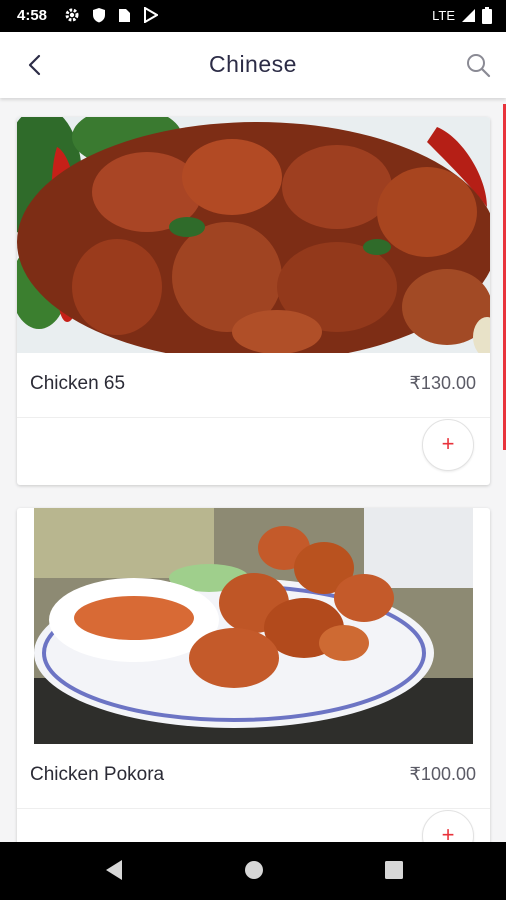 This screenshot has width=506, height=900. I want to click on menu-item-name: Chicken Pokora, so click(97, 774).